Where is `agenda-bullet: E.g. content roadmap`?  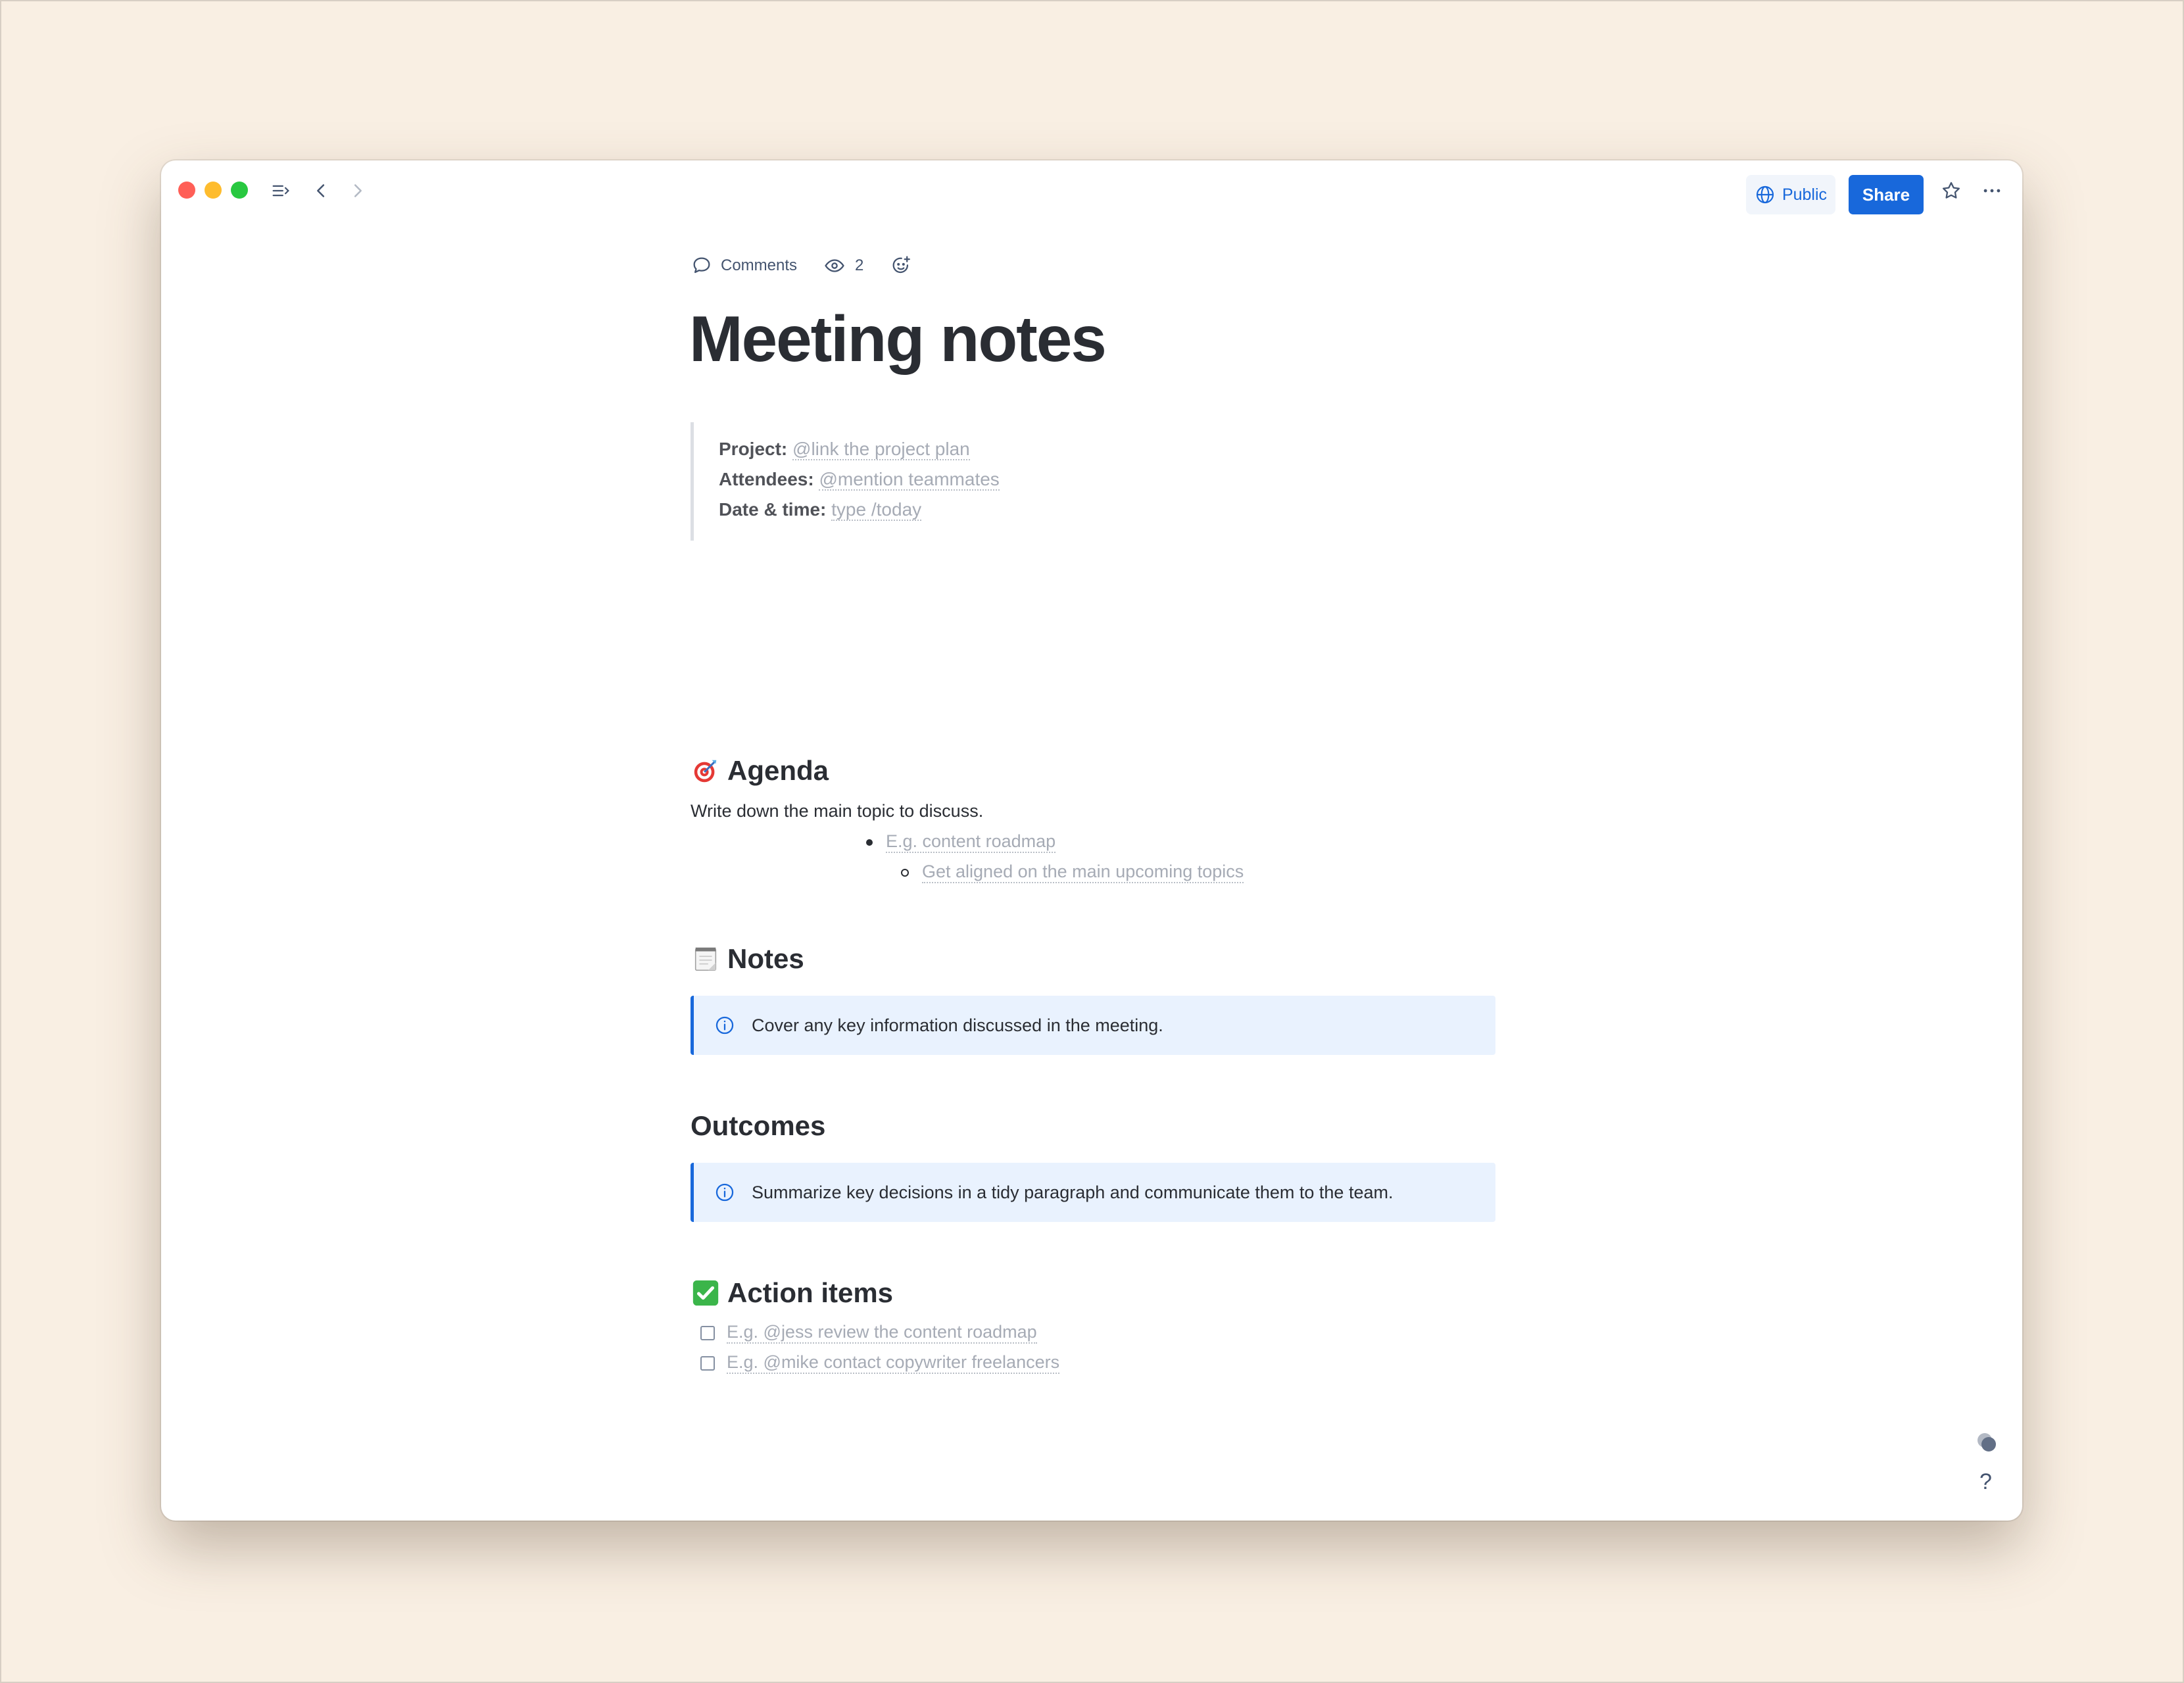
agenda-bullet: E.g. content roadmap is located at coordinates (961, 842).